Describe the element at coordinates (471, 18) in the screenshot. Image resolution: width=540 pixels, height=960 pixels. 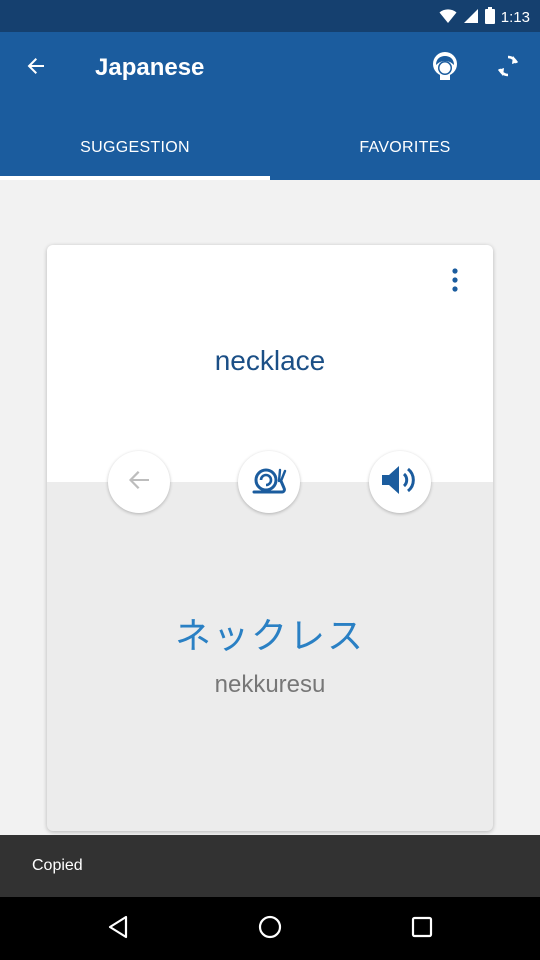
I see `signal-icon` at that location.